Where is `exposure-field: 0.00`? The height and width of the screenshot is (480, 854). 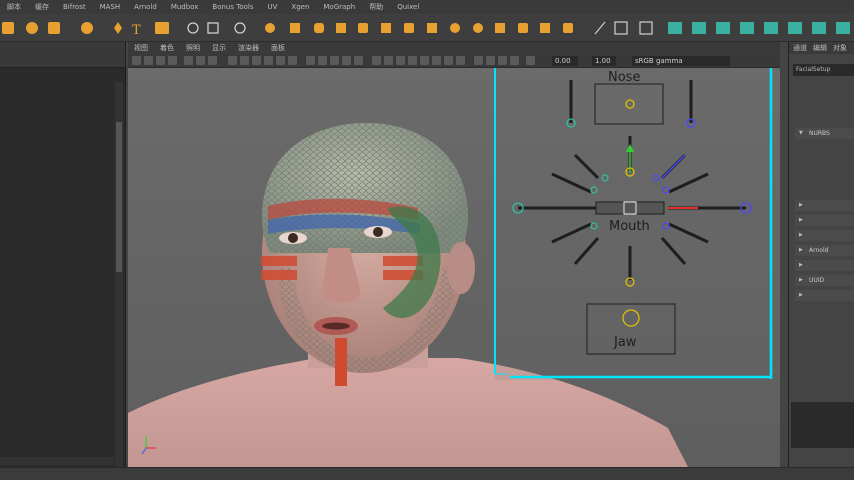 exposure-field: 0.00 is located at coordinates (565, 61).